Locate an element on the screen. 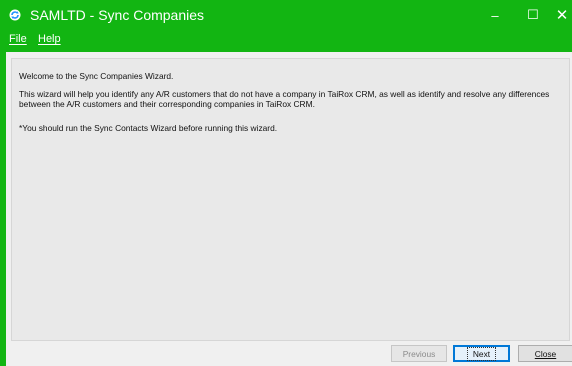  next-button: Next is located at coordinates (481, 353).